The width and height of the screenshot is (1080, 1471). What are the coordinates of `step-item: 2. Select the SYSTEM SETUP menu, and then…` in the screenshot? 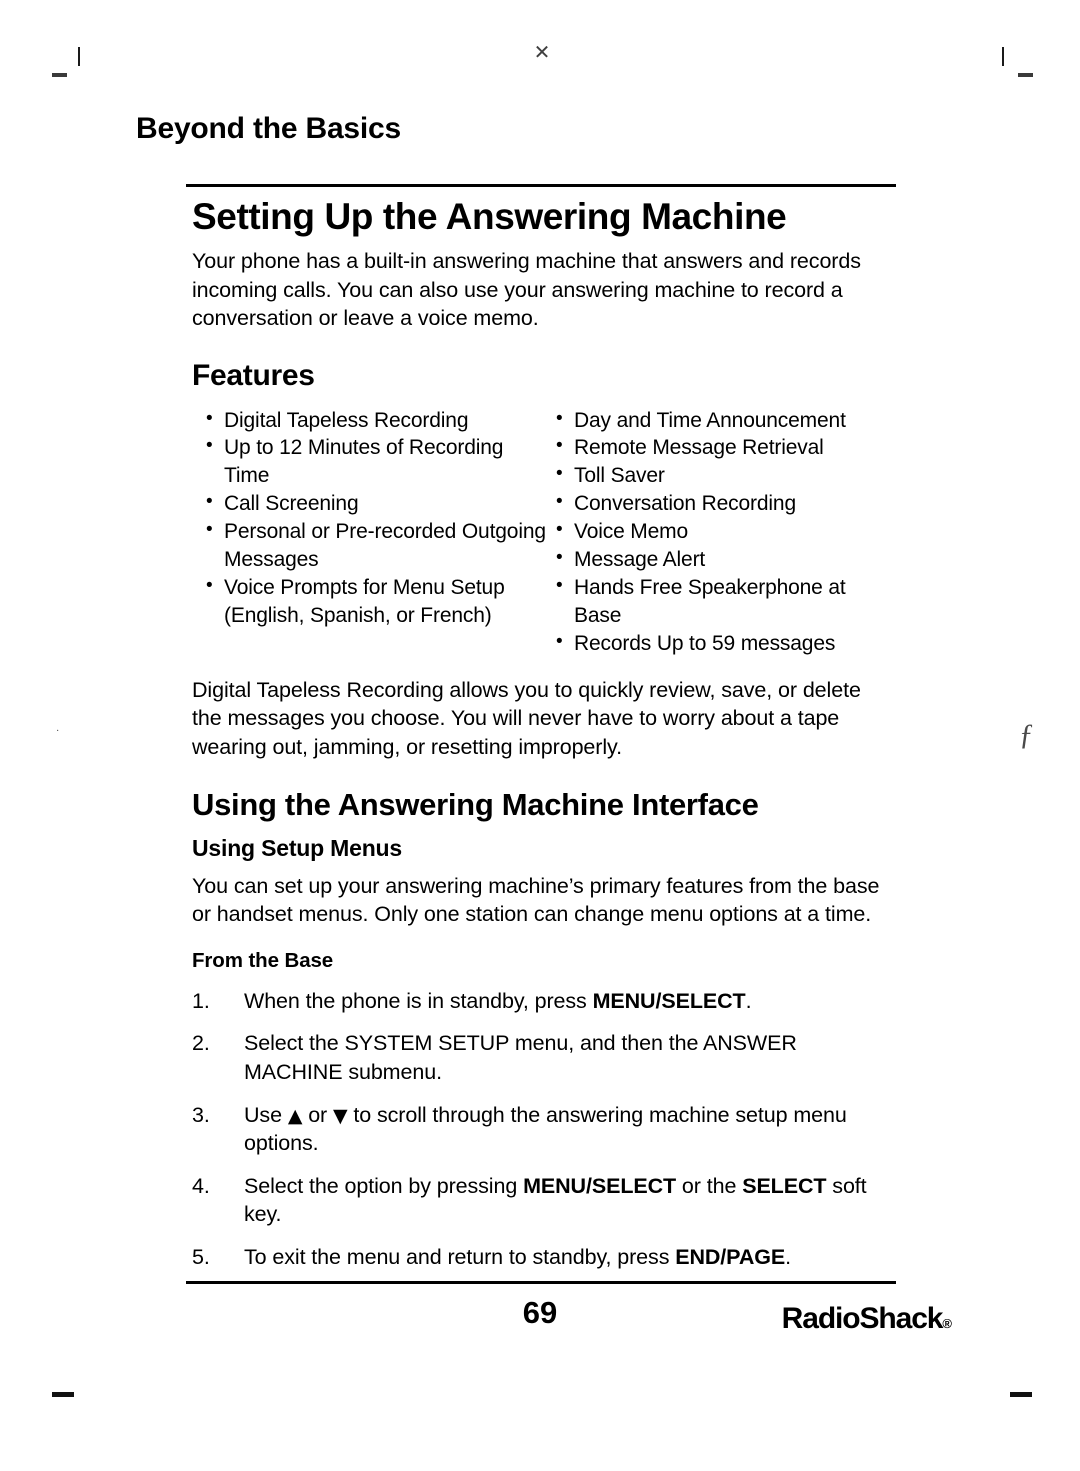 It's located at (544, 1057).